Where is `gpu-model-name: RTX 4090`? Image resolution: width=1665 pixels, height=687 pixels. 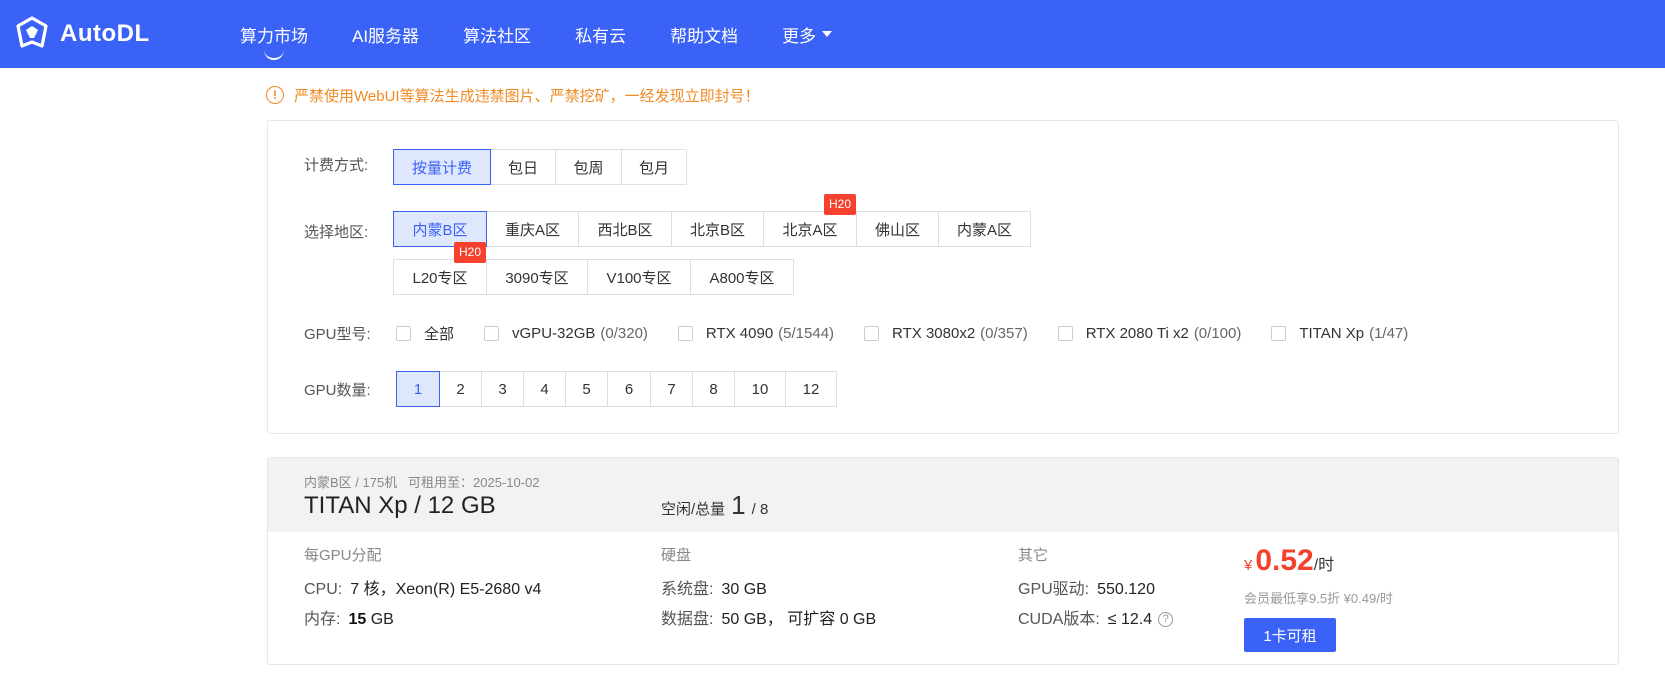
gpu-model-name: RTX 4090 is located at coordinates (739, 333).